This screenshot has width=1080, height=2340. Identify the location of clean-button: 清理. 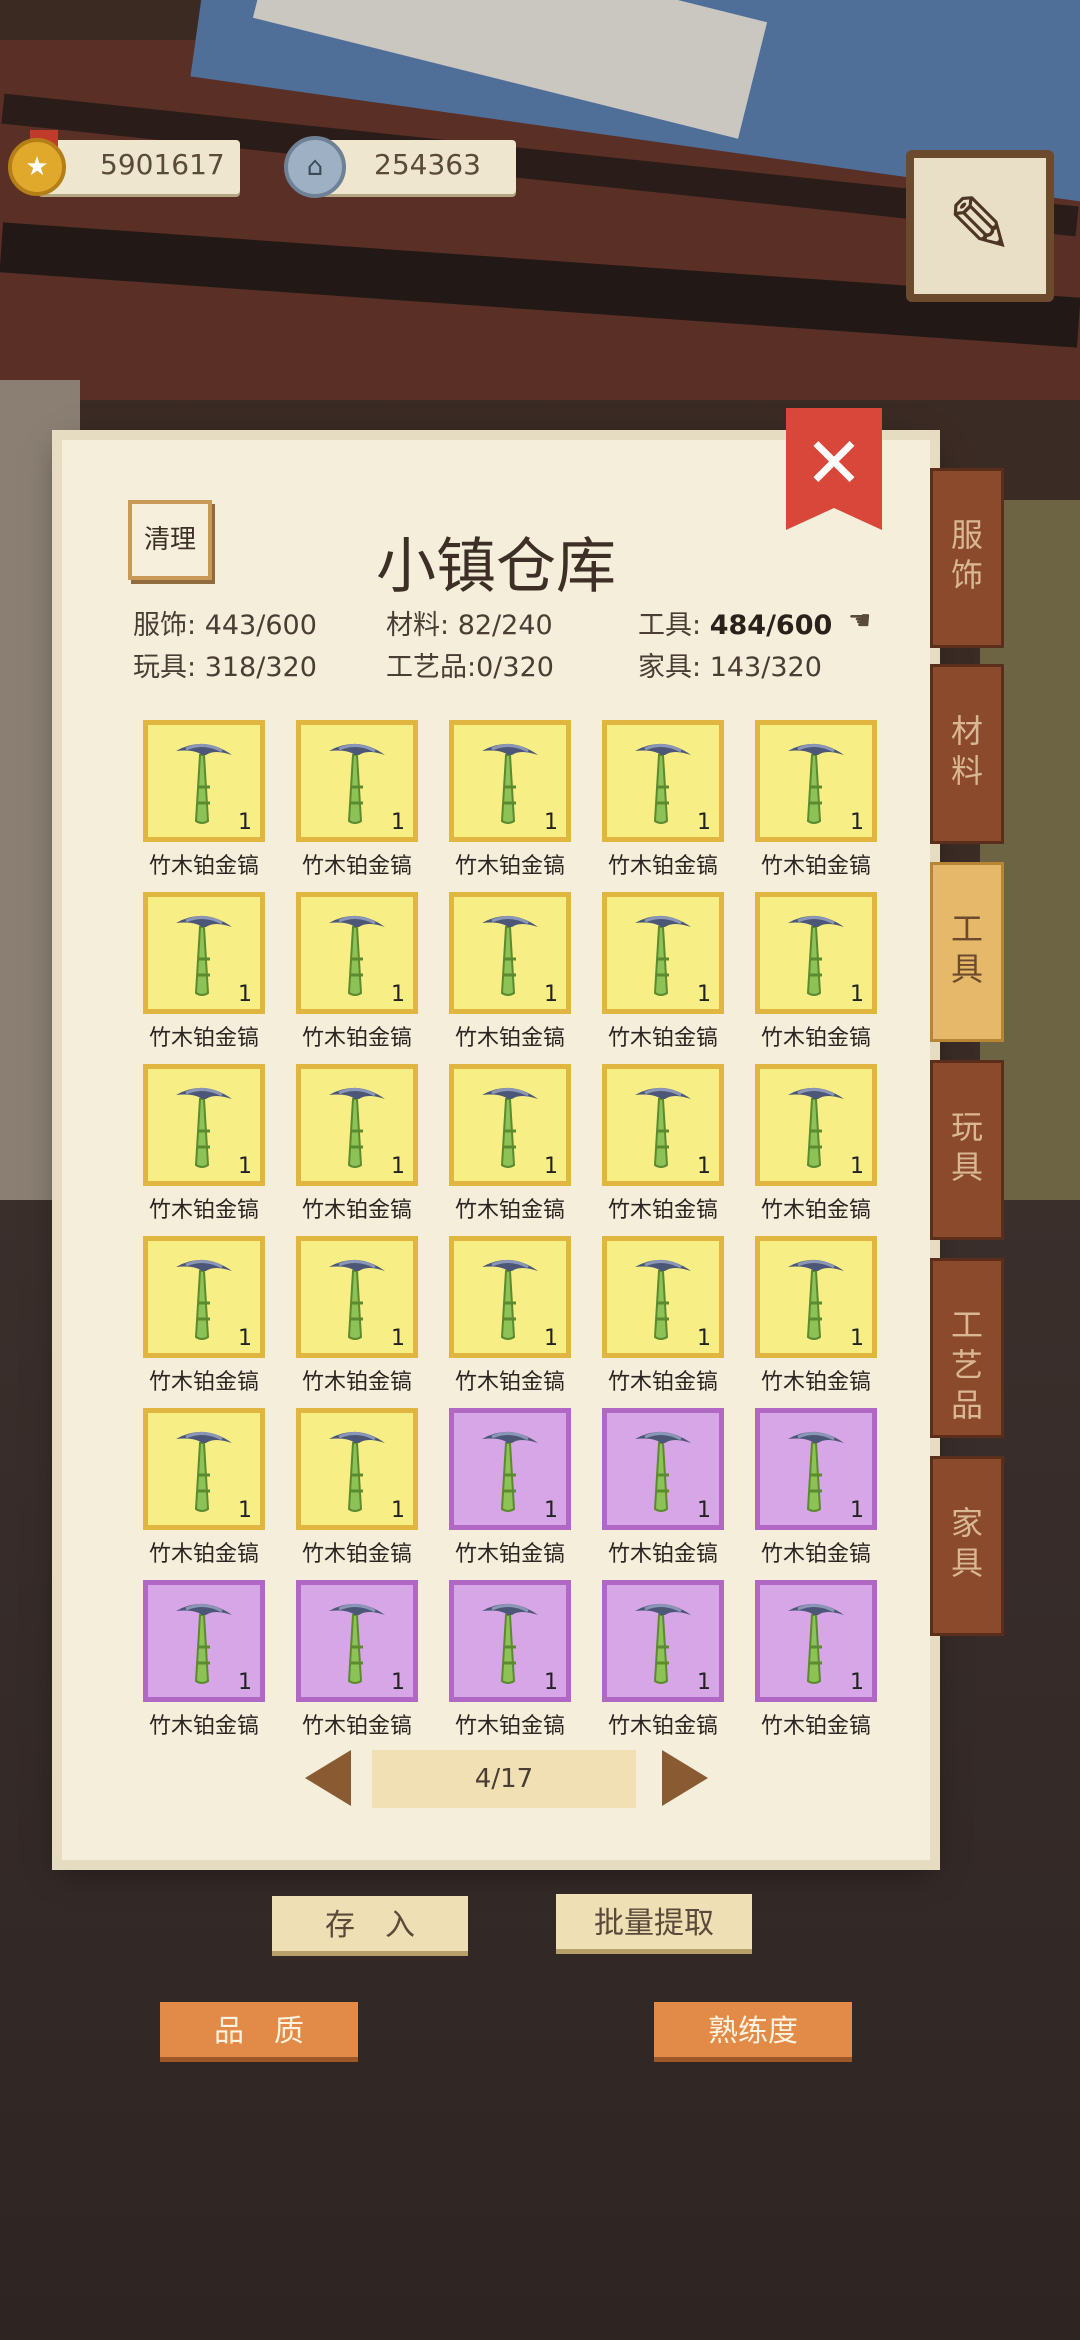
(170, 540).